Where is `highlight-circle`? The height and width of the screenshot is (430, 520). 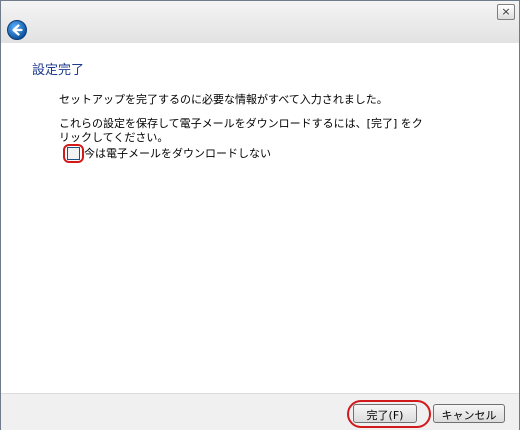 highlight-circle is located at coordinates (73, 153).